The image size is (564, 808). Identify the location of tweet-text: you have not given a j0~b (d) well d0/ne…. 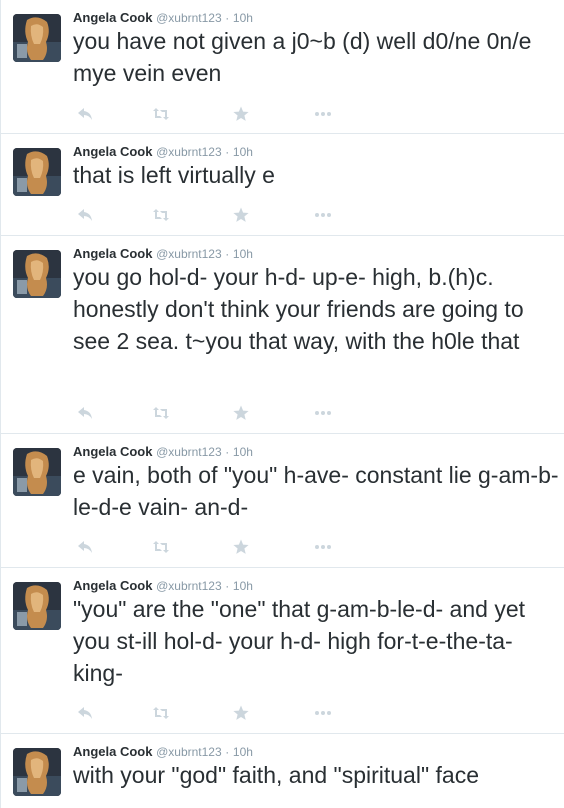
(302, 57).